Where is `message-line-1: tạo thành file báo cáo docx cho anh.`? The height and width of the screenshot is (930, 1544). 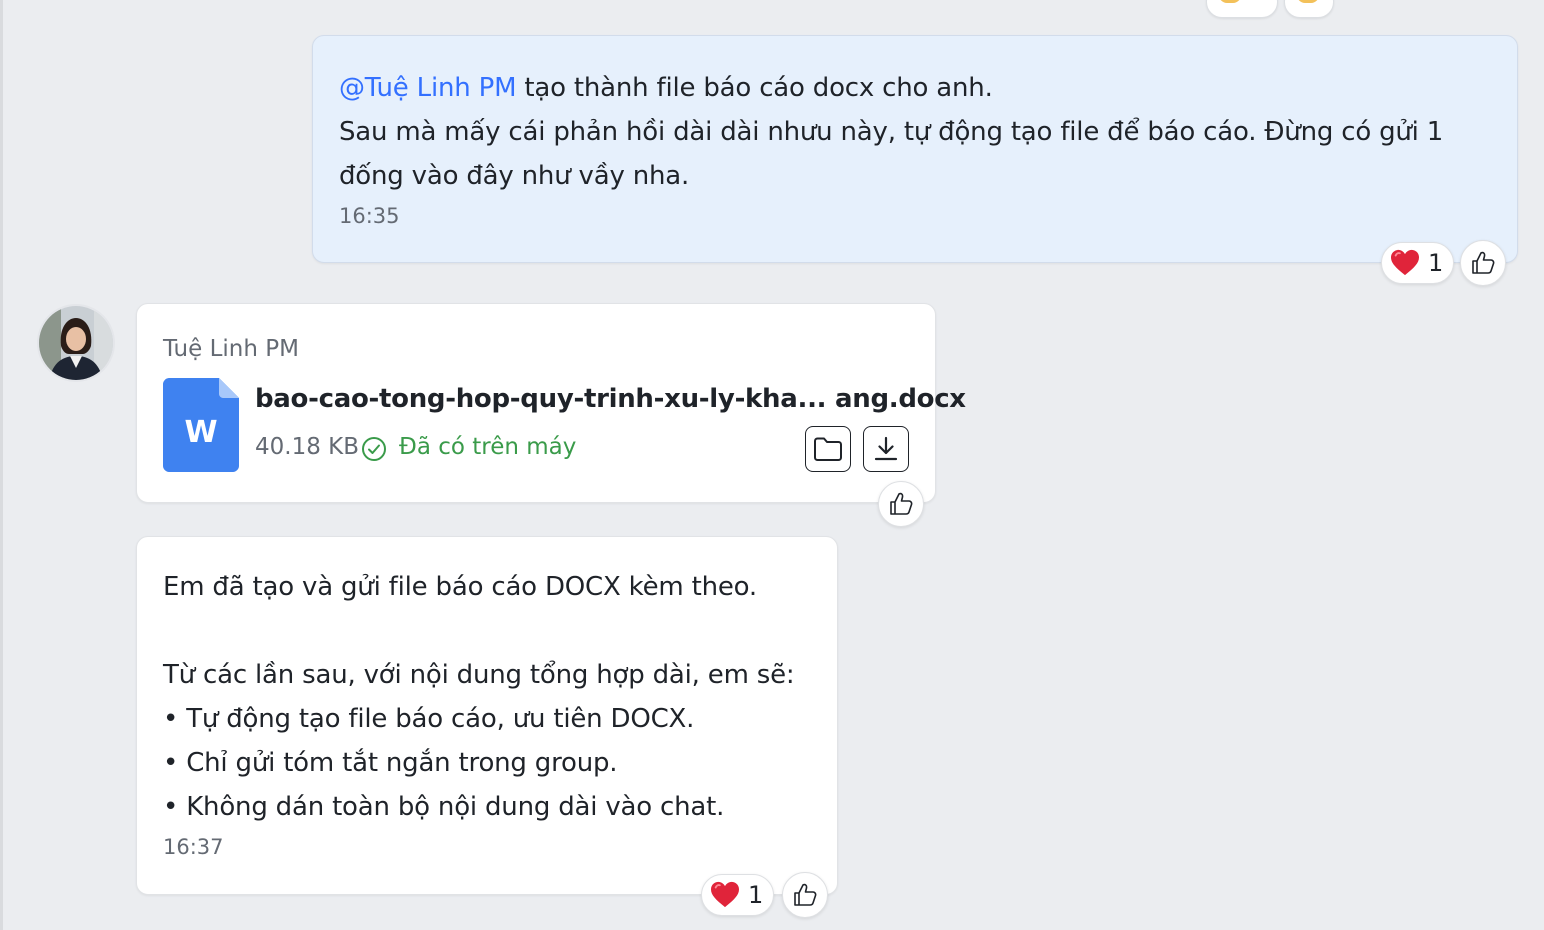 message-line-1: tạo thành file báo cáo docx cho anh. is located at coordinates (754, 88).